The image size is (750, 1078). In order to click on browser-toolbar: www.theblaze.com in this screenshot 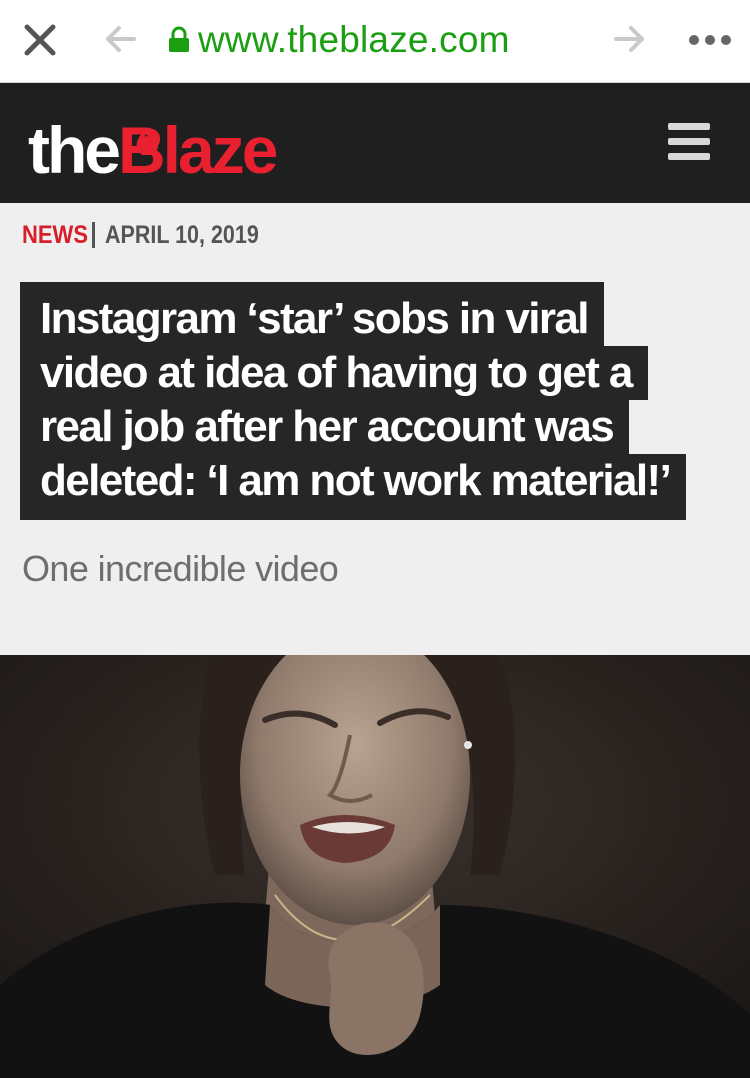, I will do `click(375, 41)`.